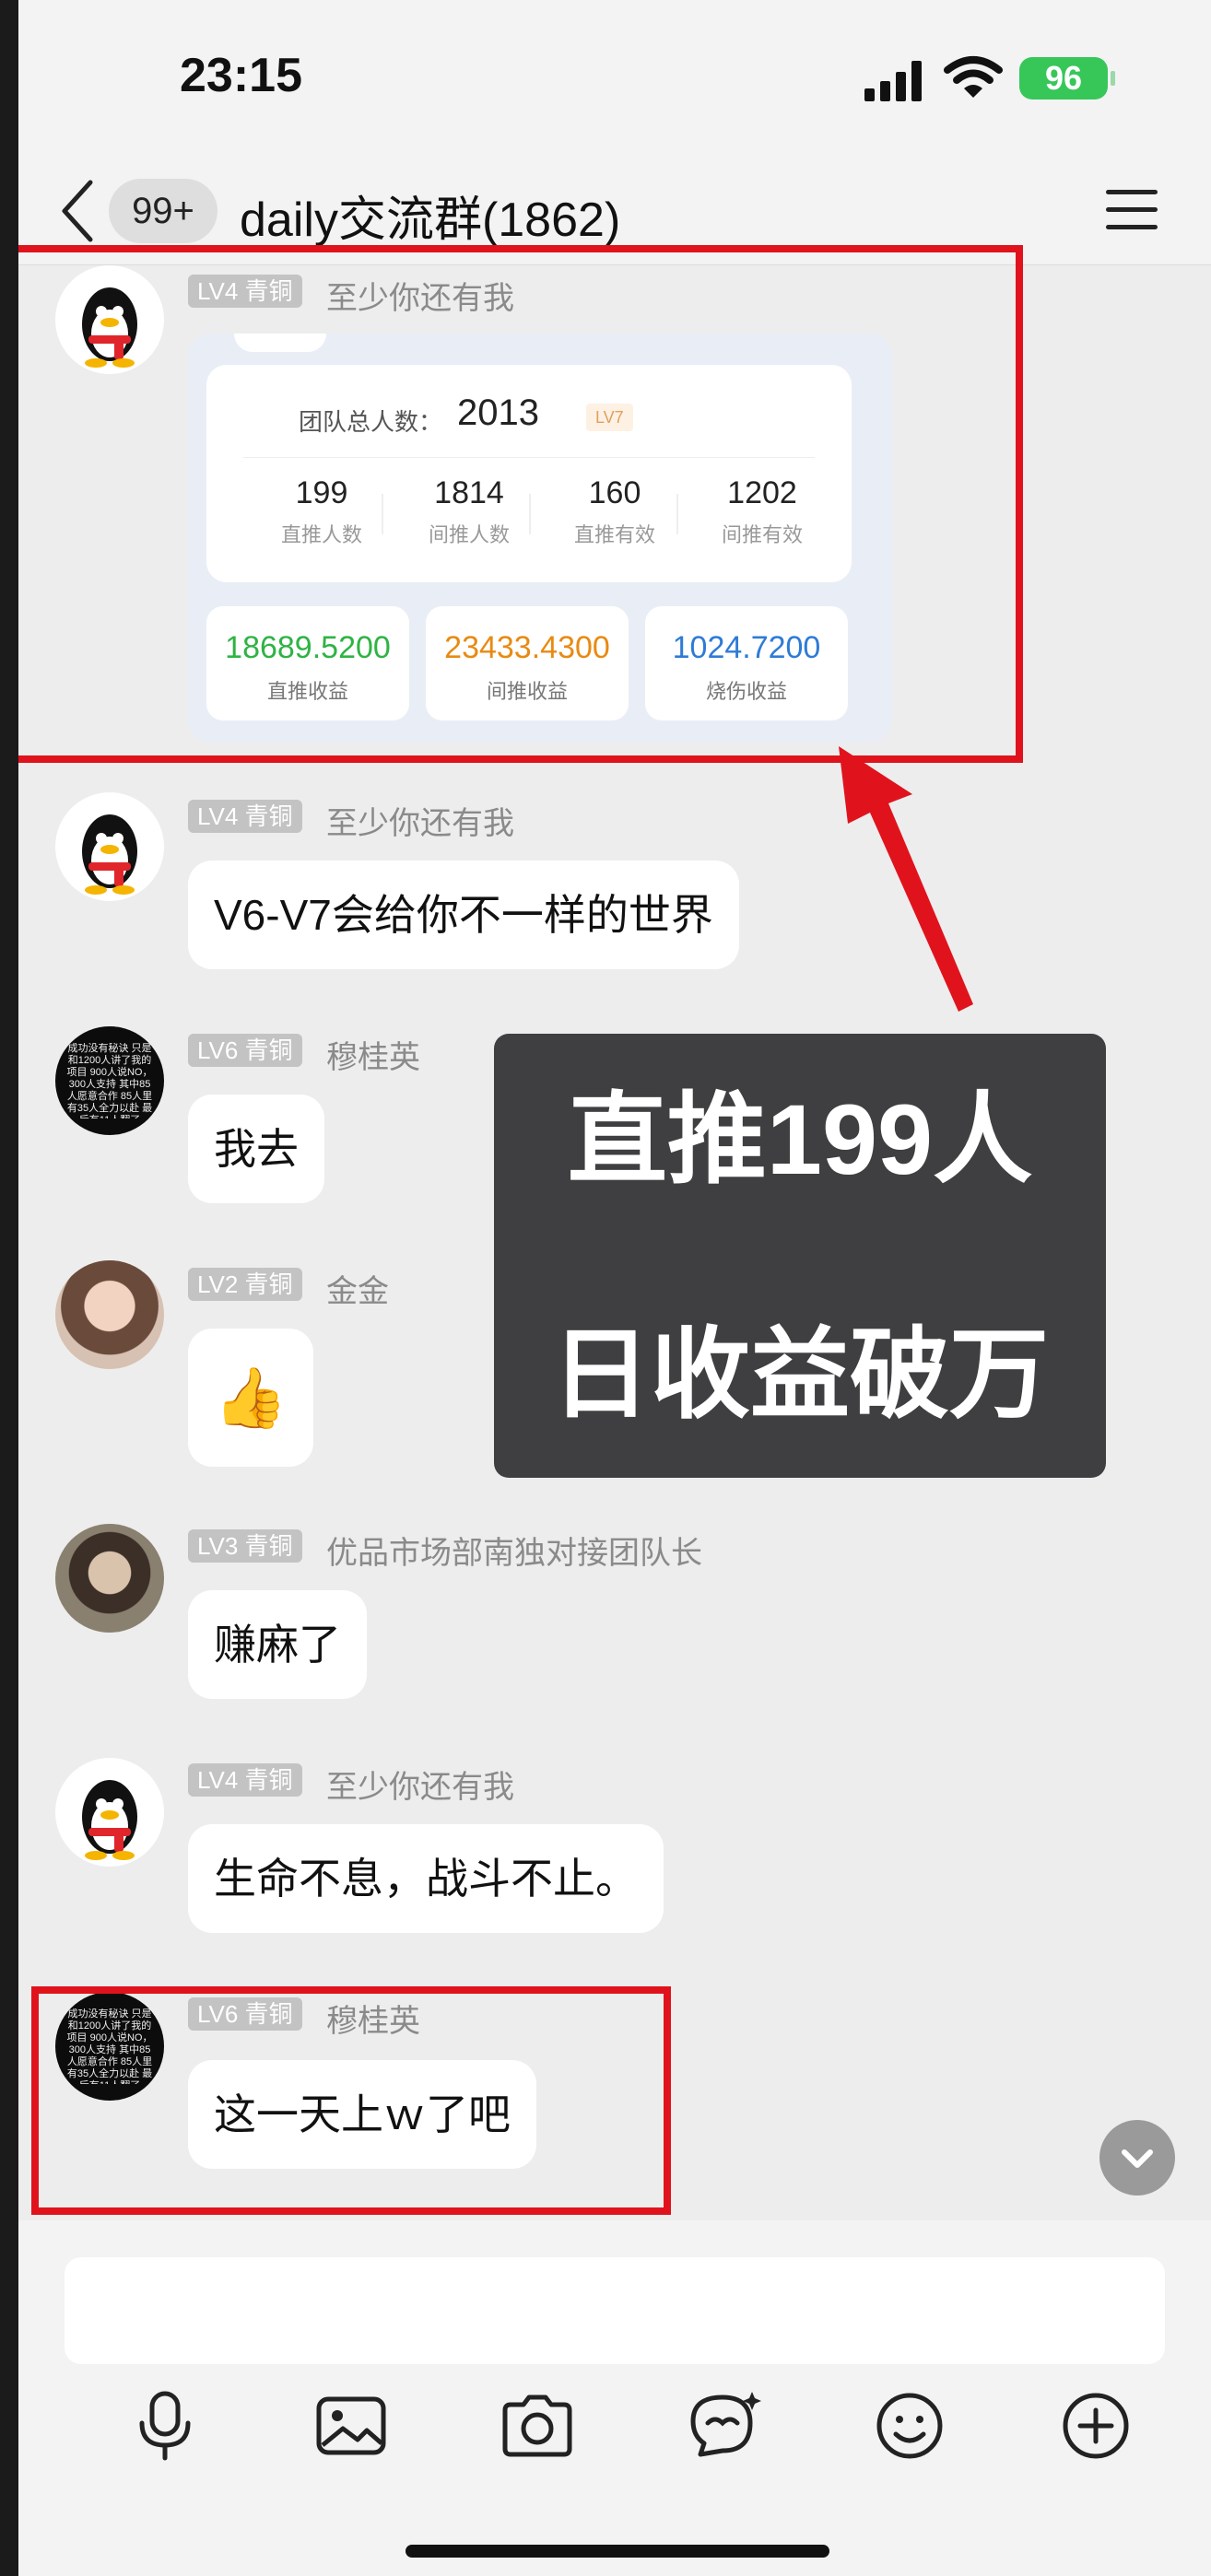  Describe the element at coordinates (514, 1550) in the screenshot. I see `sender-name: 优品市场部南独对接团队长` at that location.